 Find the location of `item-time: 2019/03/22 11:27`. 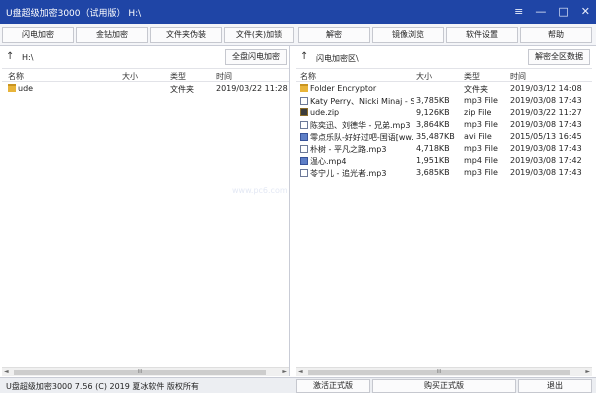

item-time: 2019/03/22 11:27 is located at coordinates (546, 112).